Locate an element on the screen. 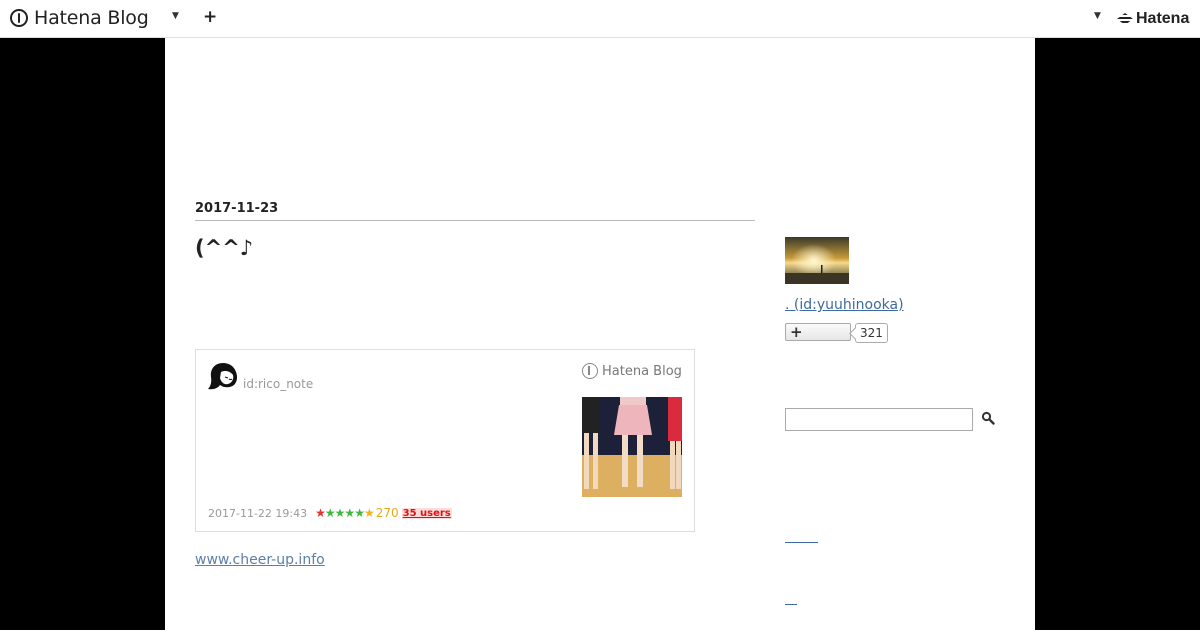 This screenshot has height=630, width=1200. logo-text: Hatena Blog is located at coordinates (91, 18).